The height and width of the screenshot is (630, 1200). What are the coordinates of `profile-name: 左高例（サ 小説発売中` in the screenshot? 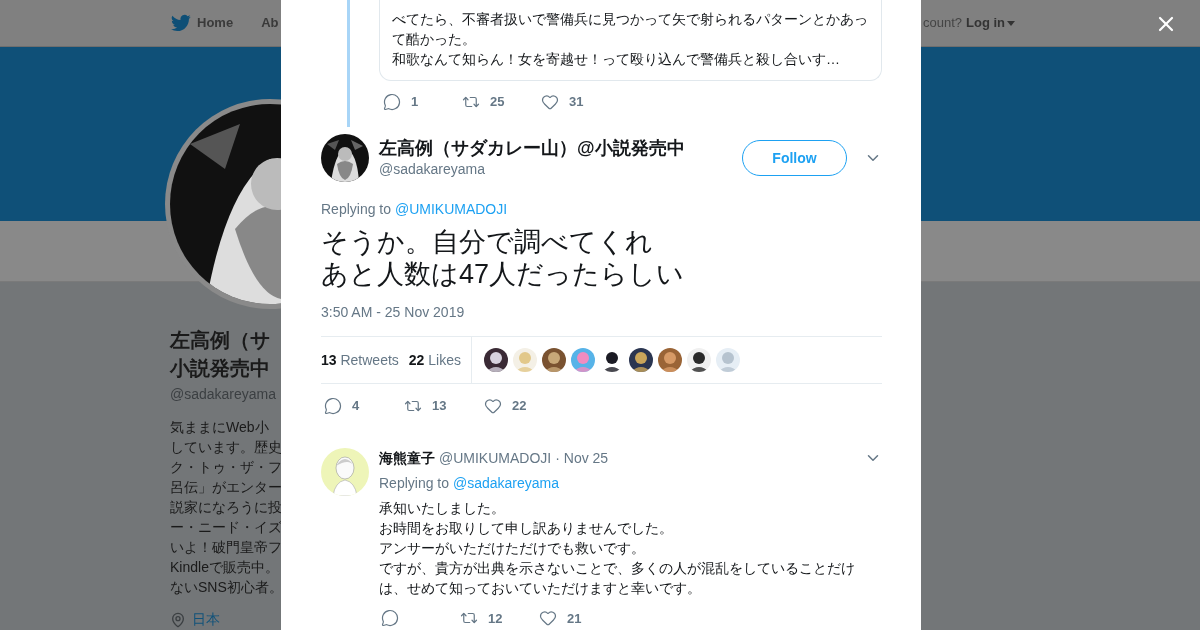 It's located at (220, 354).